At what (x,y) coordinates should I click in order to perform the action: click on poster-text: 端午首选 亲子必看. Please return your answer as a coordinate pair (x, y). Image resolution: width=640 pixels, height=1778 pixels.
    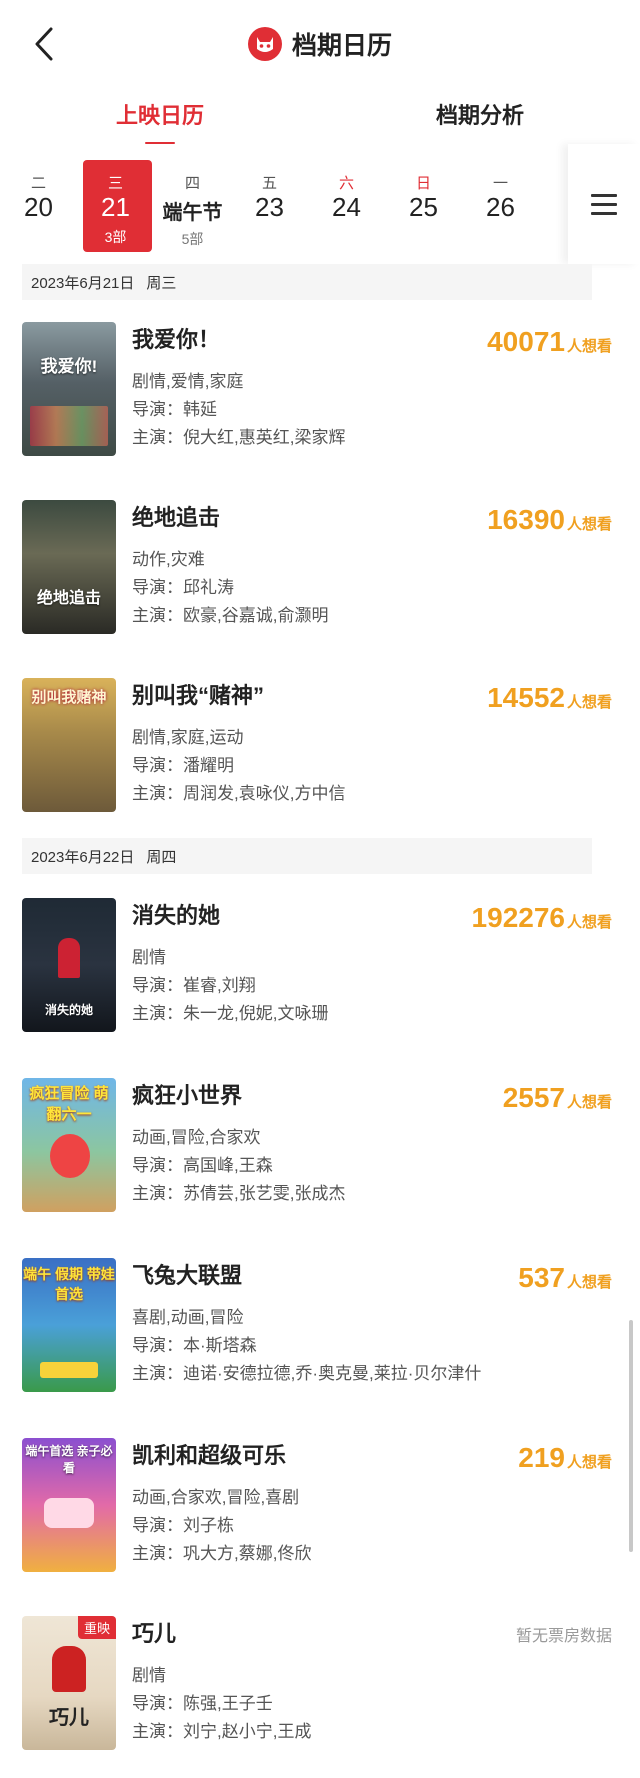
    Looking at the image, I should click on (69, 1459).